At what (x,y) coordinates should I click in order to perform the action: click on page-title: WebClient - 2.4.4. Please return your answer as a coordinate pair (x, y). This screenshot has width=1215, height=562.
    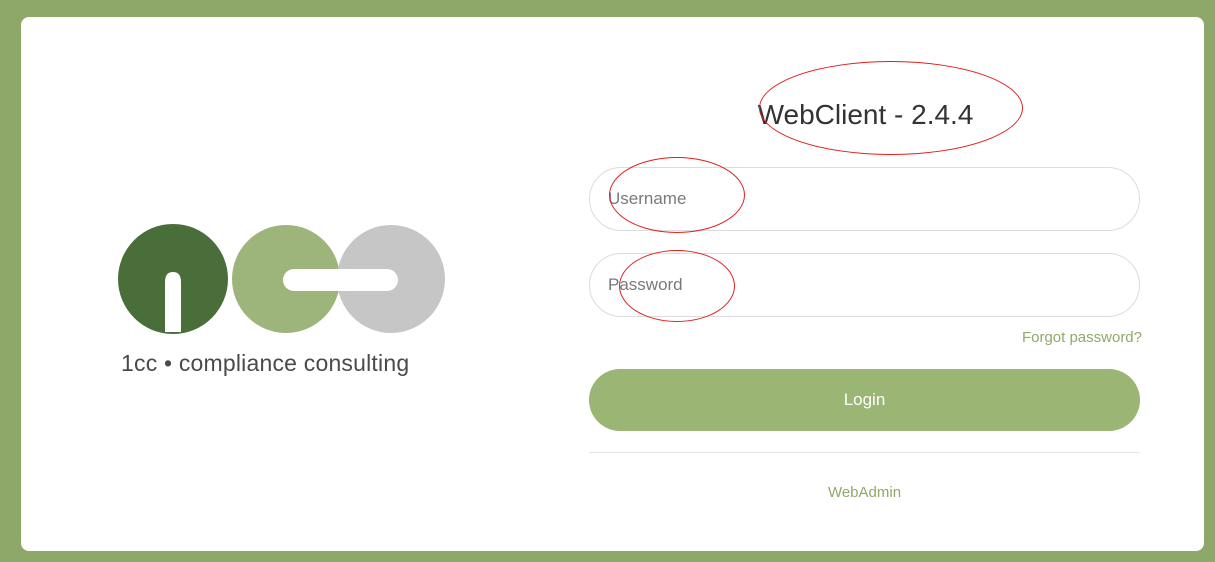
    Looking at the image, I should click on (865, 114).